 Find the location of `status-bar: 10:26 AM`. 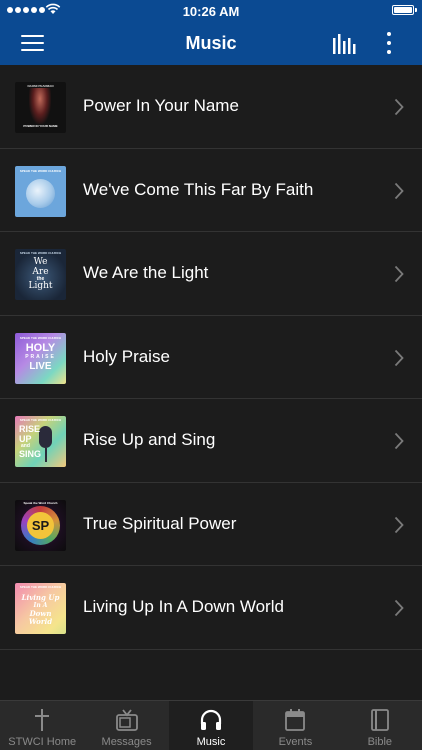

status-bar: 10:26 AM is located at coordinates (211, 11).